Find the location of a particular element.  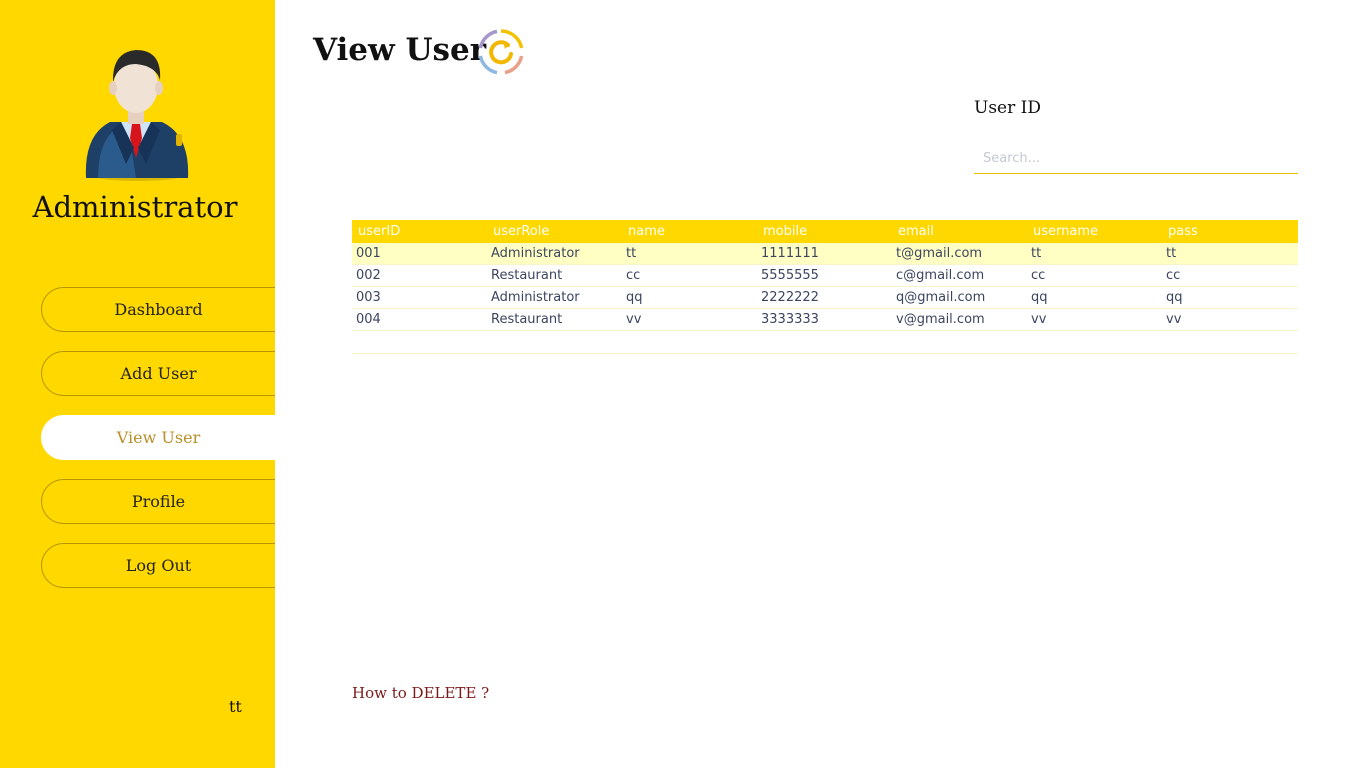

column-header-userid: userID is located at coordinates (419, 231).